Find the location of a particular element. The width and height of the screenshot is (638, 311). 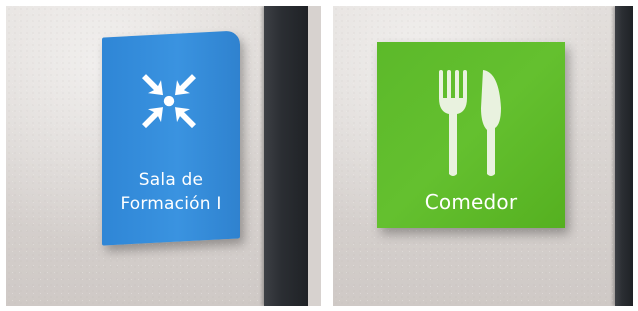

fork-knife-icon is located at coordinates (470, 123).